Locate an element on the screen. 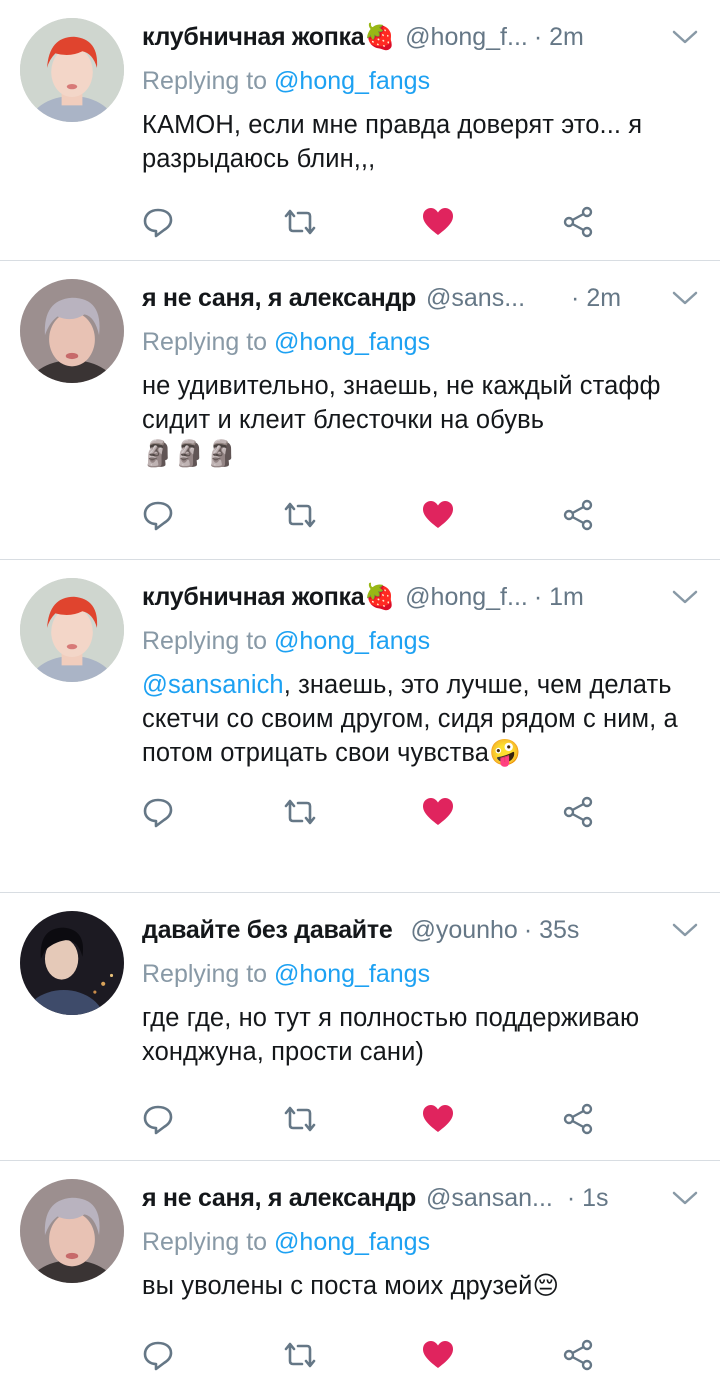 This screenshot has width=720, height=1390. timestamp: · 35s is located at coordinates (552, 930).